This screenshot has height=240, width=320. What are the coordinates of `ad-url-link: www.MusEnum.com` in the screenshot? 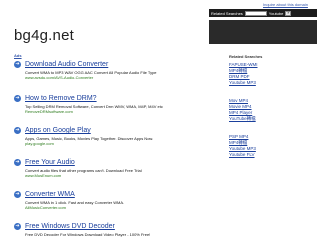 It's located at (83, 175).